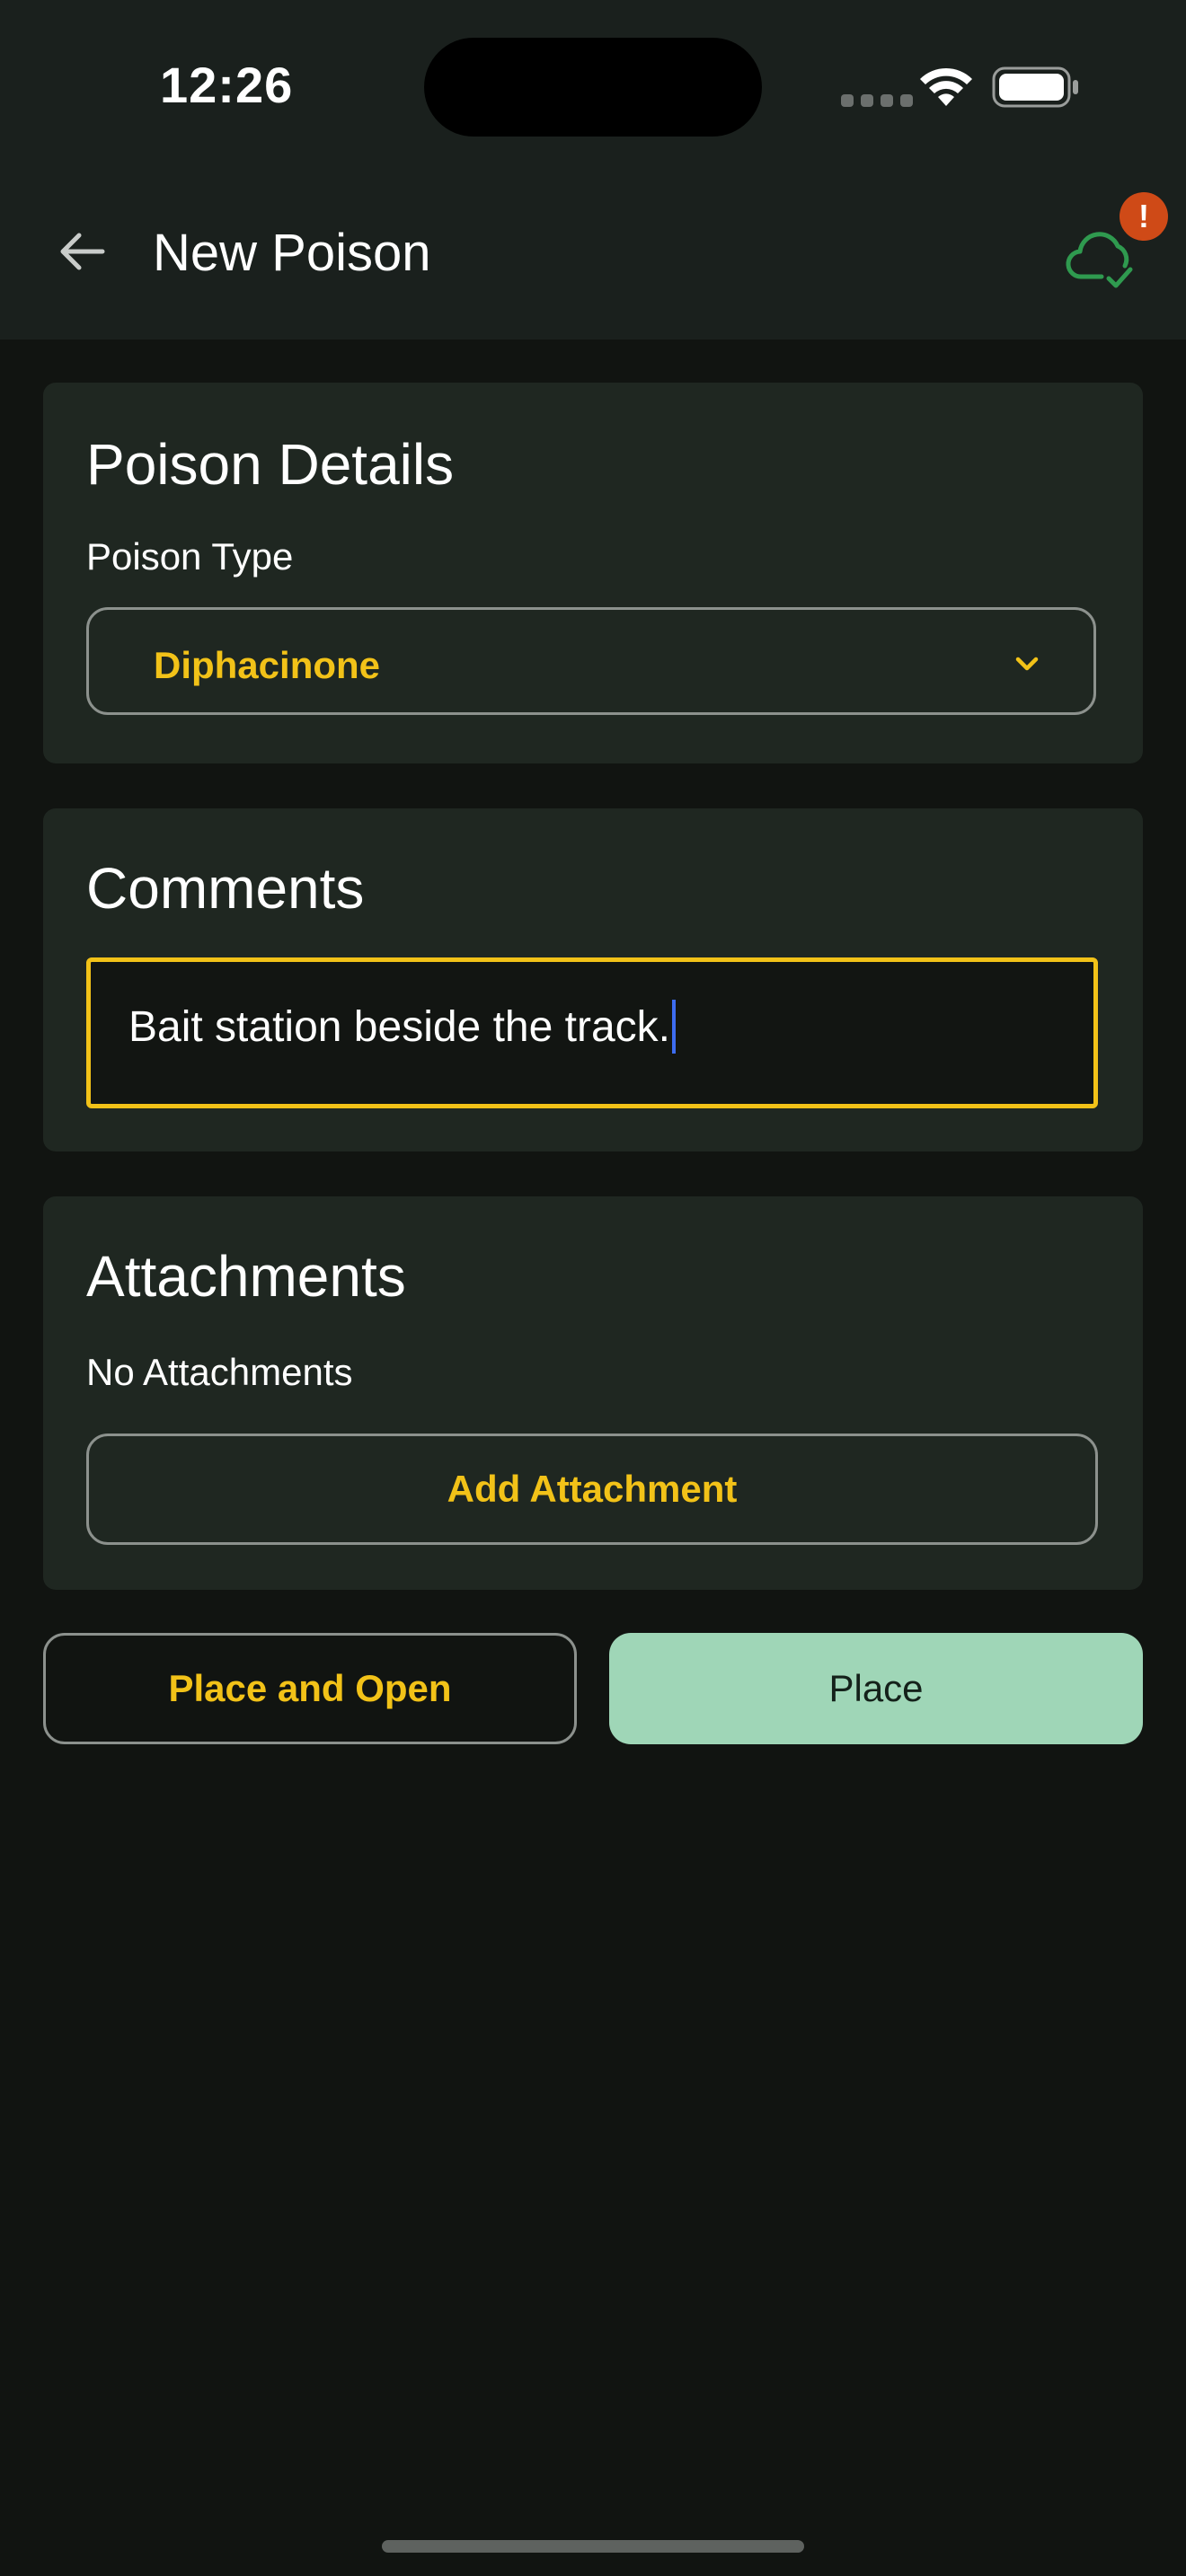 The width and height of the screenshot is (1186, 2576). I want to click on status-bar: 12:26, so click(593, 85).